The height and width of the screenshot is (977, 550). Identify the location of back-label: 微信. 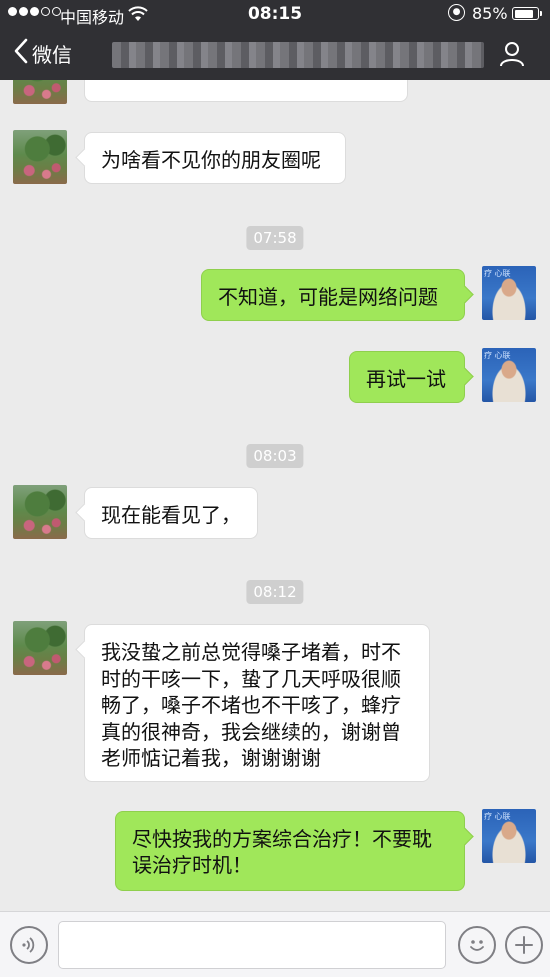
(52, 54).